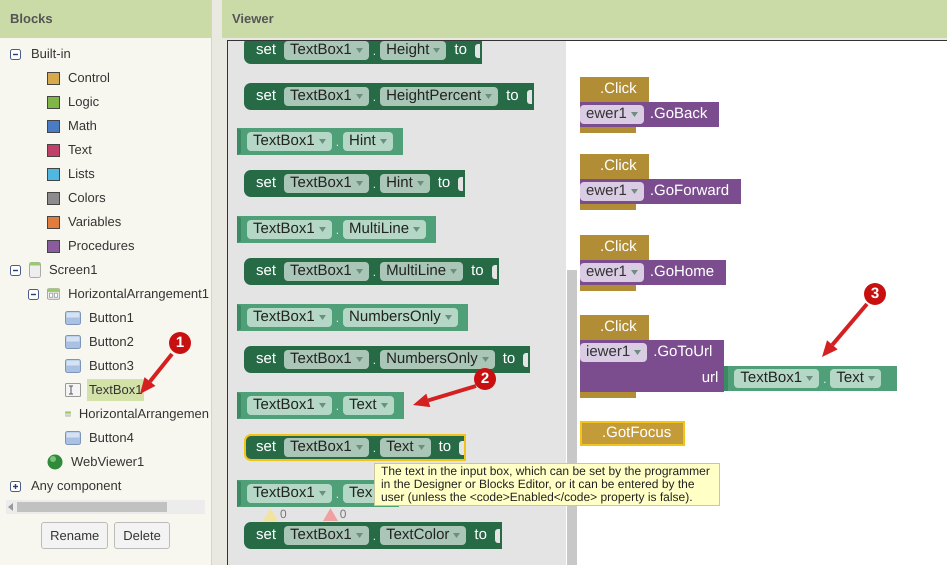 The height and width of the screenshot is (565, 947). I want to click on setter-block: set TextBox1 . Hint to, so click(355, 183).